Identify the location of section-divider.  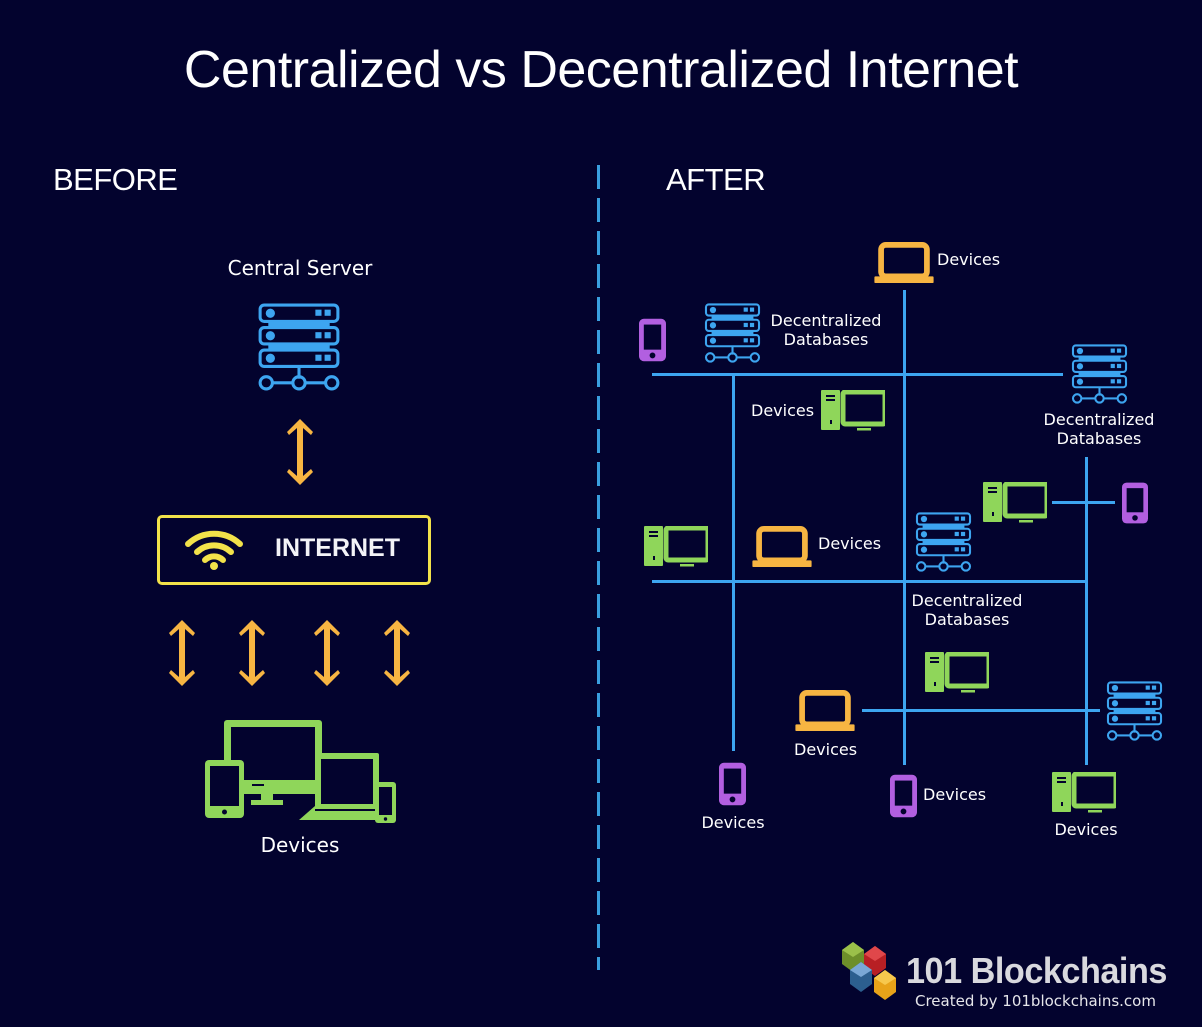
(598, 567).